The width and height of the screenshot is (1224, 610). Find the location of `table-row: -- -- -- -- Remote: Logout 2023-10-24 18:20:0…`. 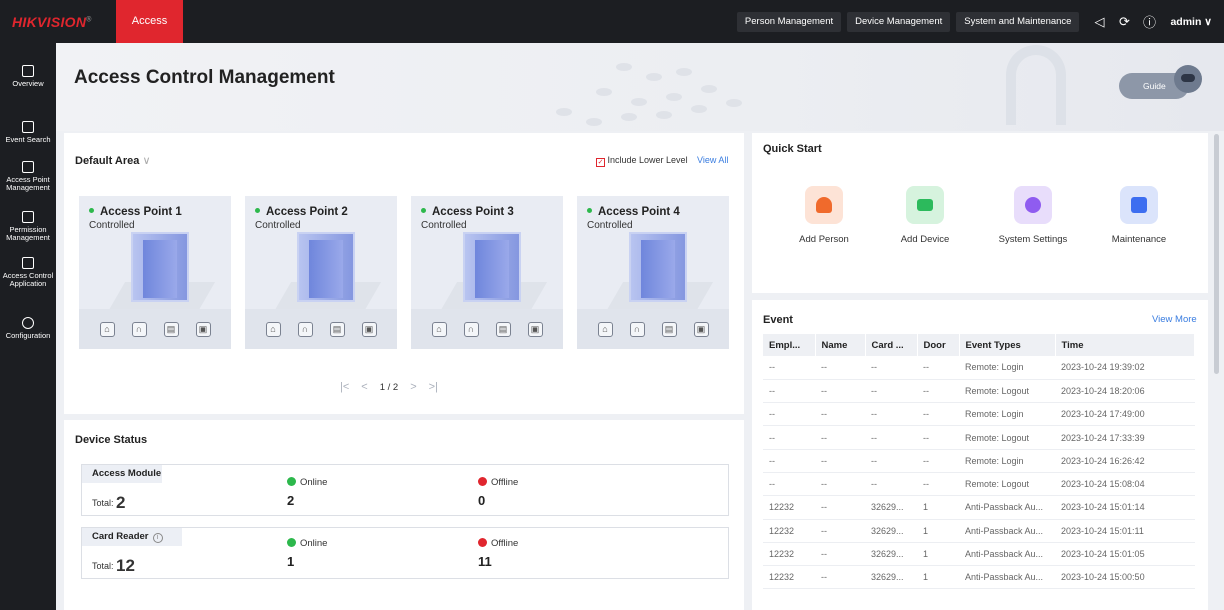

table-row: -- -- -- -- Remote: Logout 2023-10-24 18:20:0… is located at coordinates (979, 391).